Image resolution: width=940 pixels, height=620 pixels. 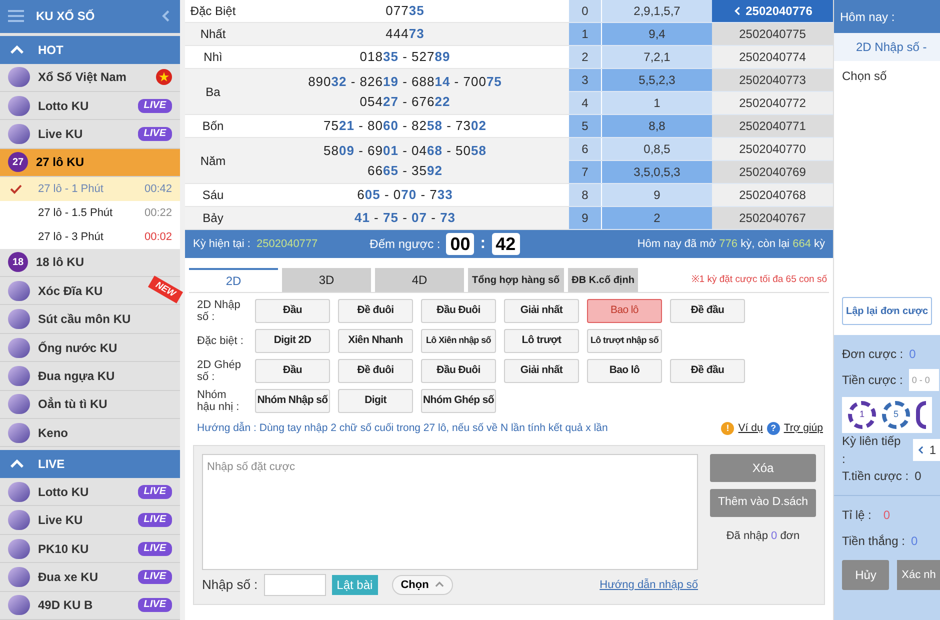 I want to click on bet-numbers-field: Nhập số đặt cược, so click(x=450, y=512).